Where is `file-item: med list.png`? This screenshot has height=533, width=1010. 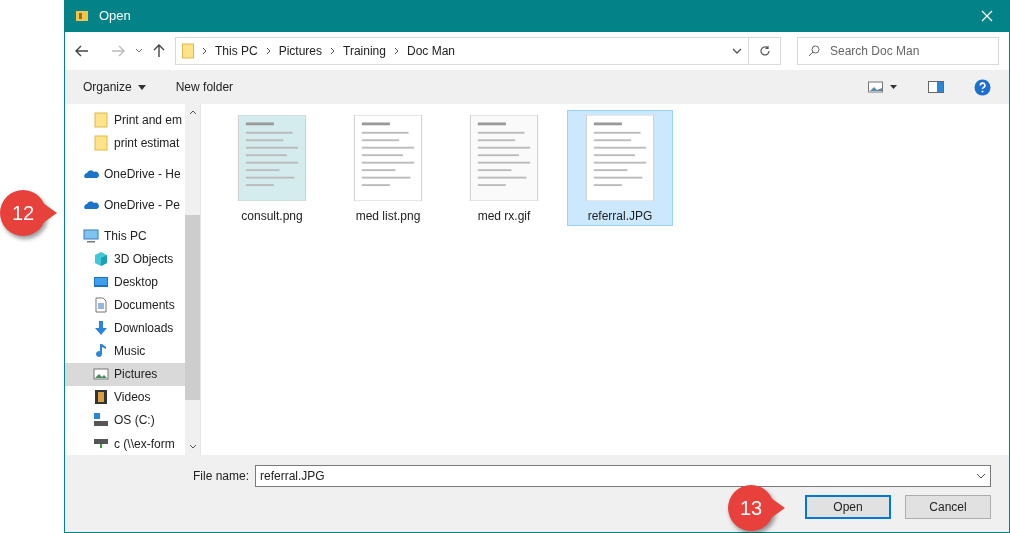 file-item: med list.png is located at coordinates (388, 168).